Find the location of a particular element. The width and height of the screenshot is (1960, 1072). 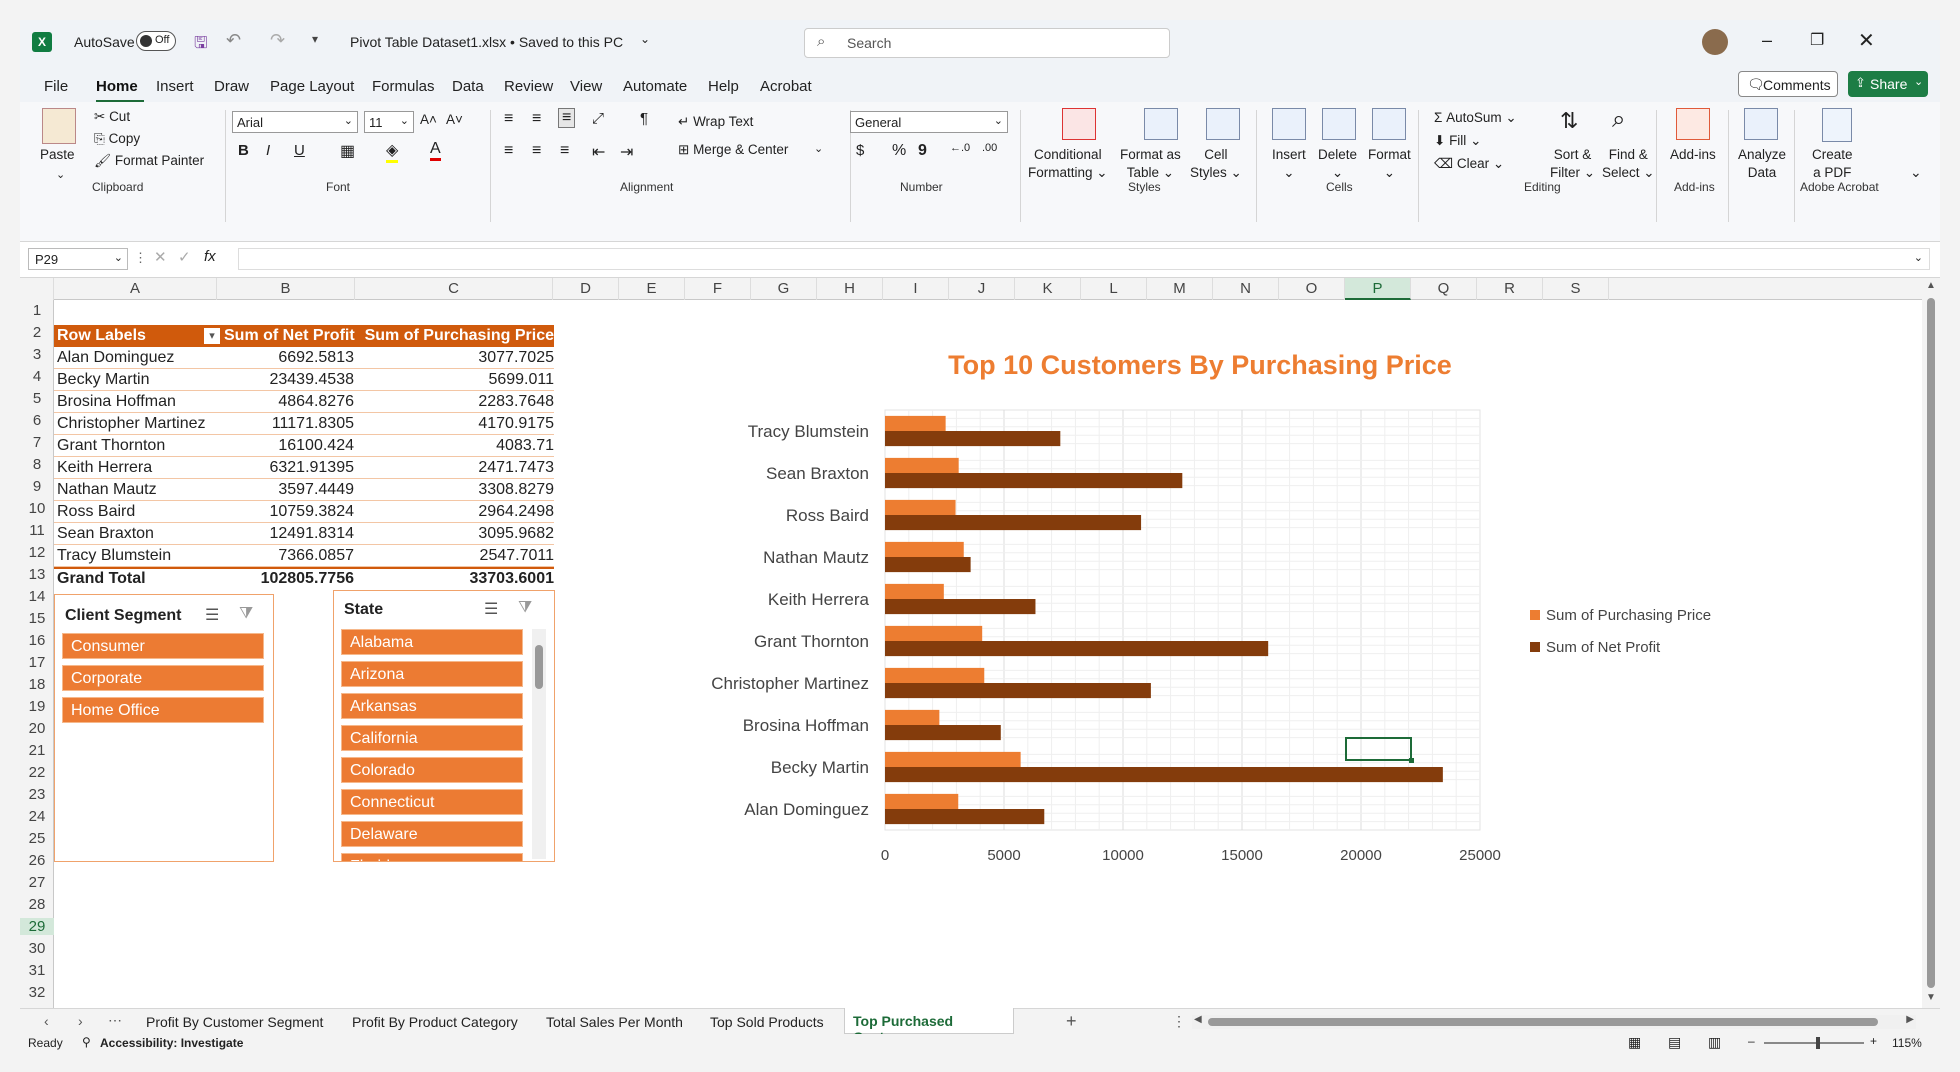

format-painter-button: 🖌 Format Painter is located at coordinates (149, 161).